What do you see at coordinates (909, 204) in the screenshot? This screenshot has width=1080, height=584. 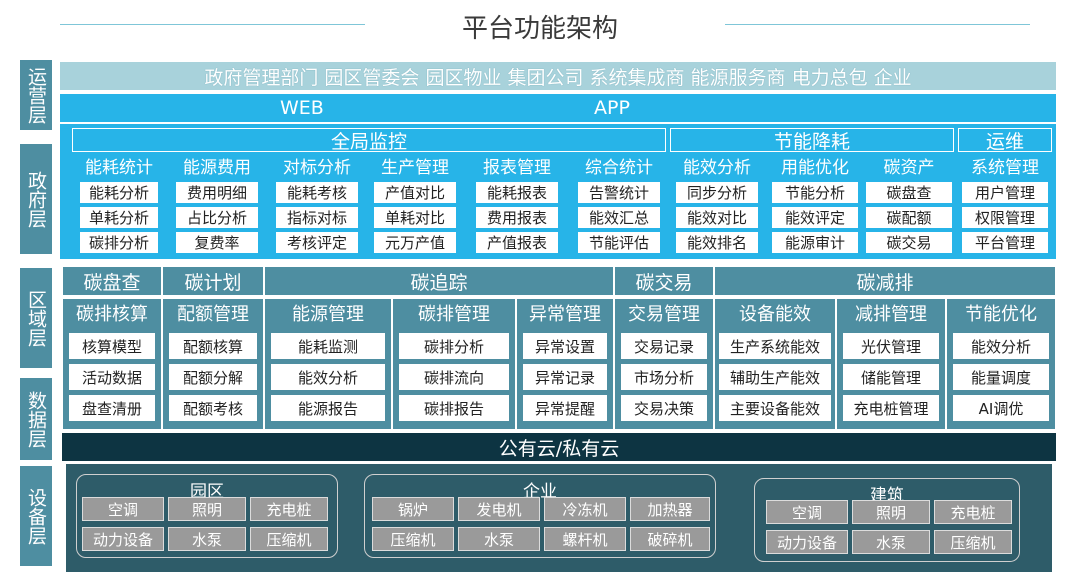 I see `gov-col-carbon-assets: 碳资产 碳盘查 碳配额 碳交易` at bounding box center [909, 204].